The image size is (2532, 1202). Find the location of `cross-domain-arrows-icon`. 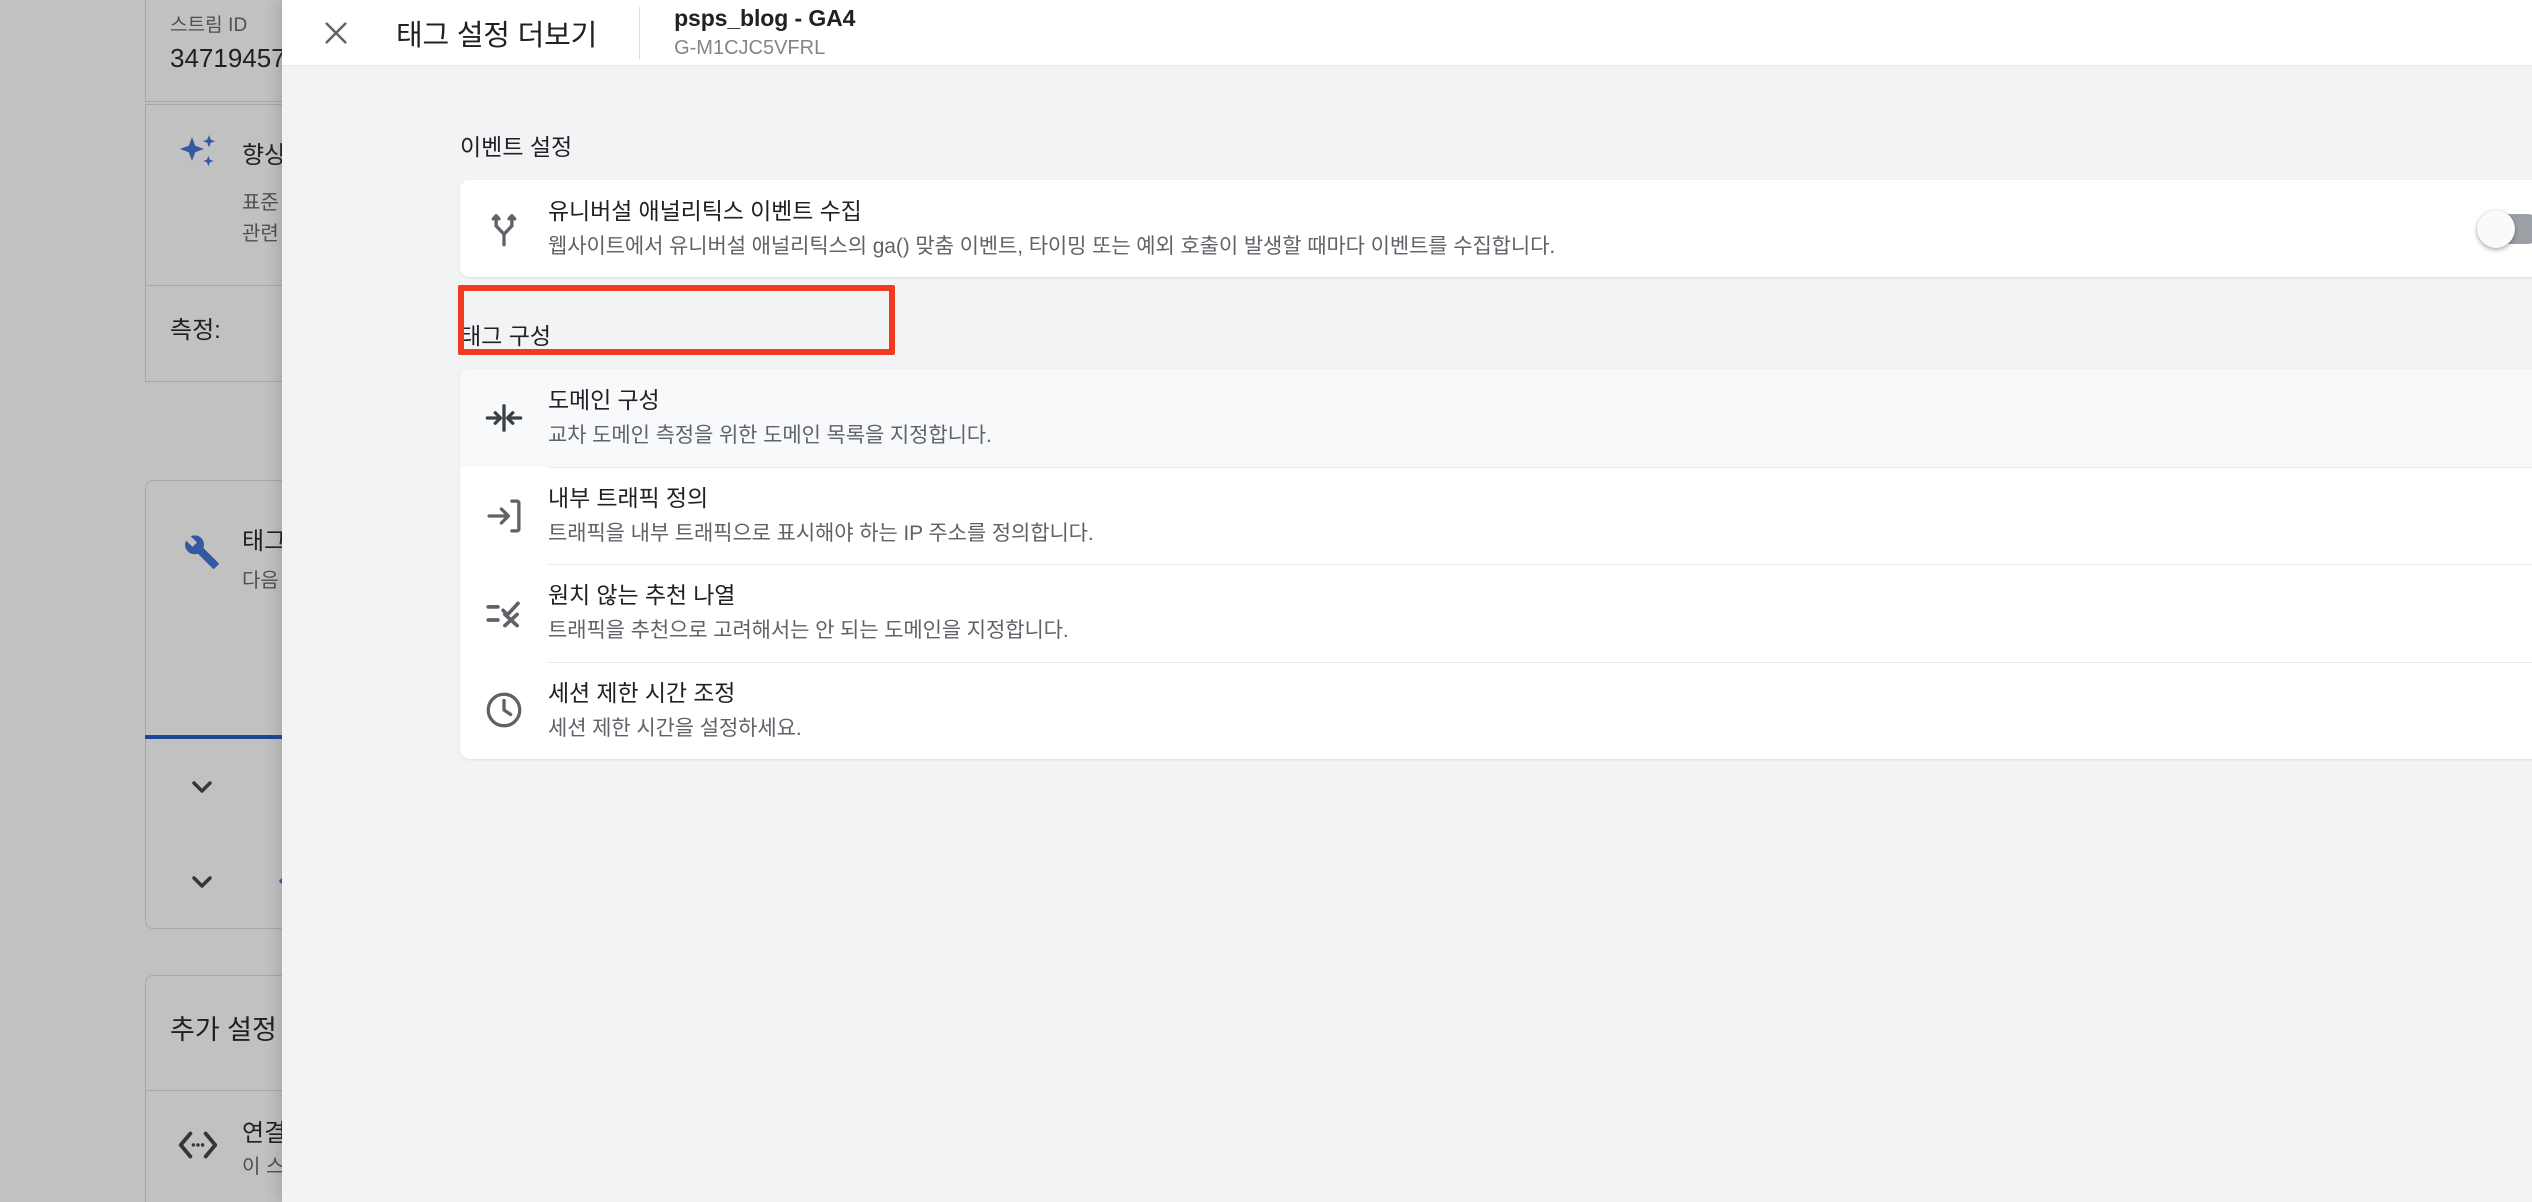

cross-domain-arrows-icon is located at coordinates (504, 418).